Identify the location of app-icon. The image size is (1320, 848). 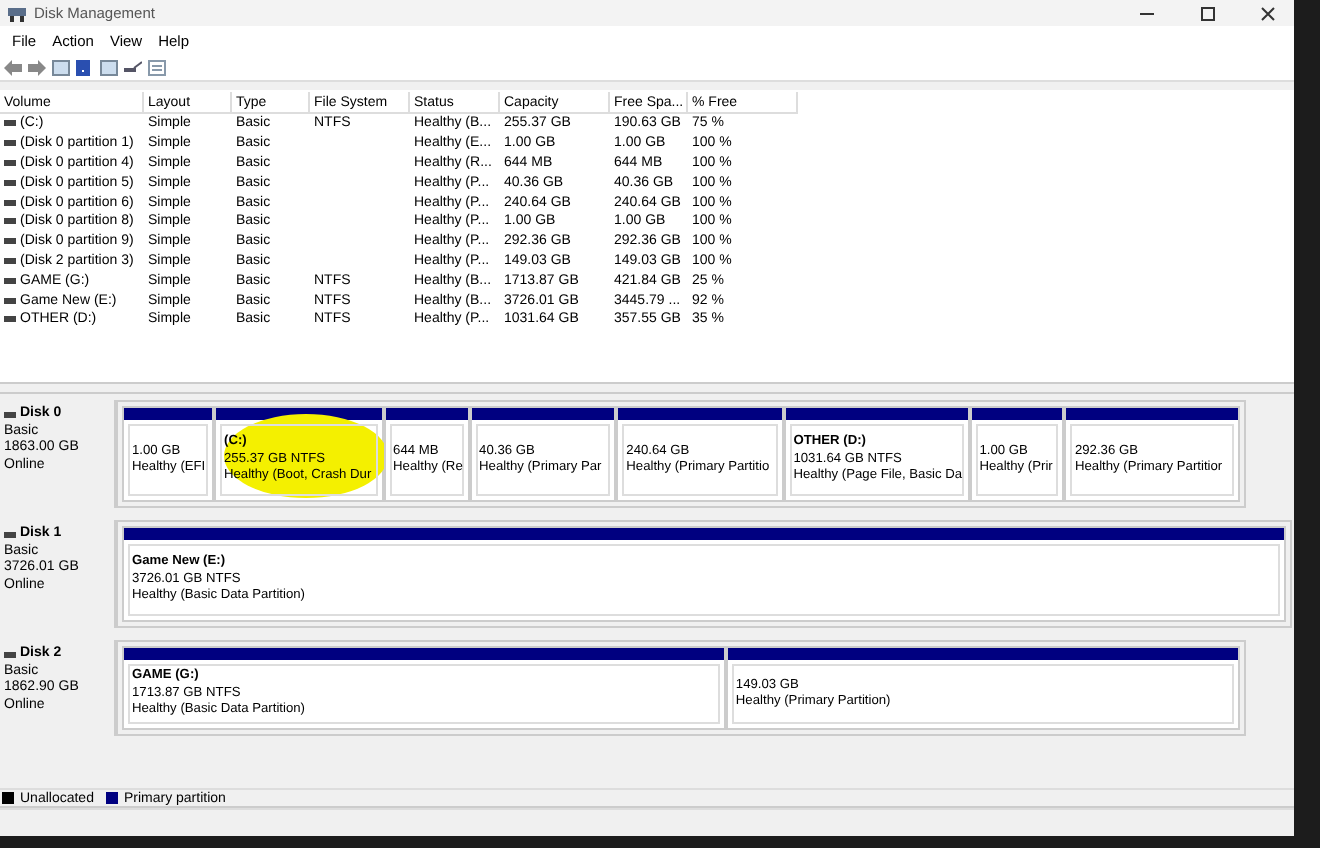
(17, 13).